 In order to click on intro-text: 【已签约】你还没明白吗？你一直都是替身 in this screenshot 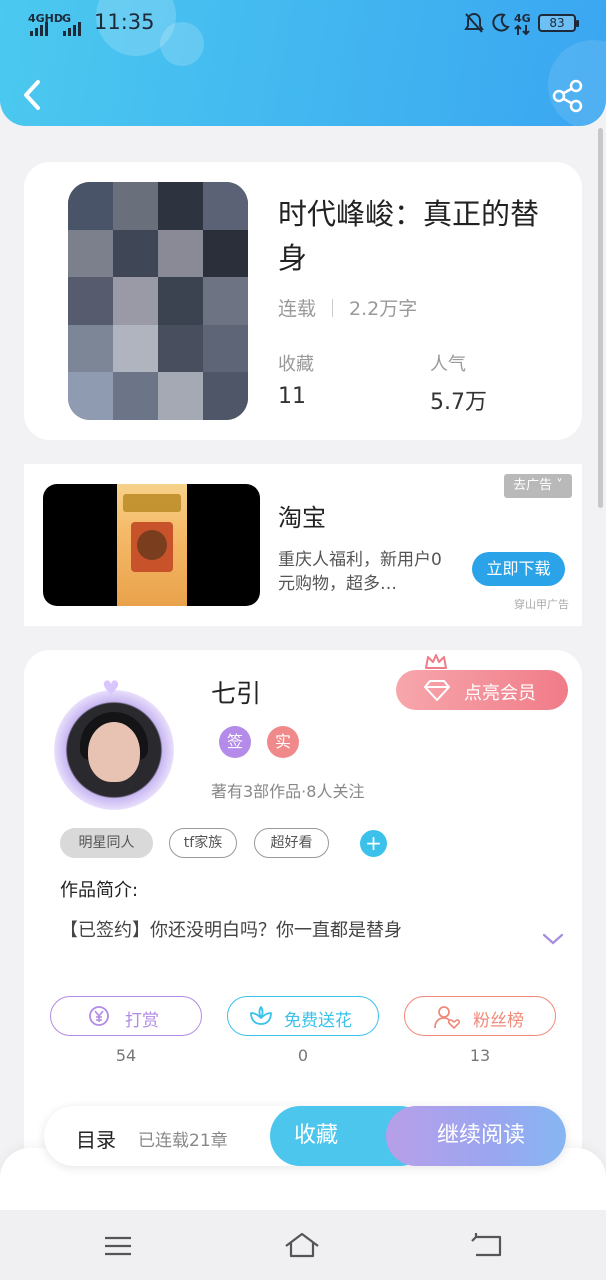, I will do `click(231, 930)`.